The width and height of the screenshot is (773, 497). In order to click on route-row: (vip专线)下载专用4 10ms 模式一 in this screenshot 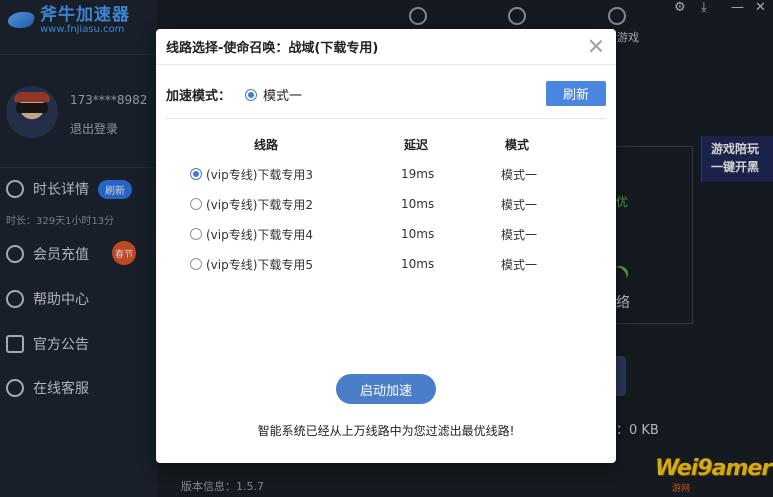, I will do `click(386, 234)`.